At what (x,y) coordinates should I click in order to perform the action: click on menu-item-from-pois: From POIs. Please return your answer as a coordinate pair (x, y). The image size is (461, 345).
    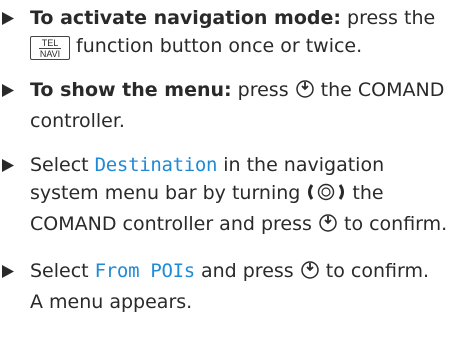
    Looking at the image, I should click on (145, 271).